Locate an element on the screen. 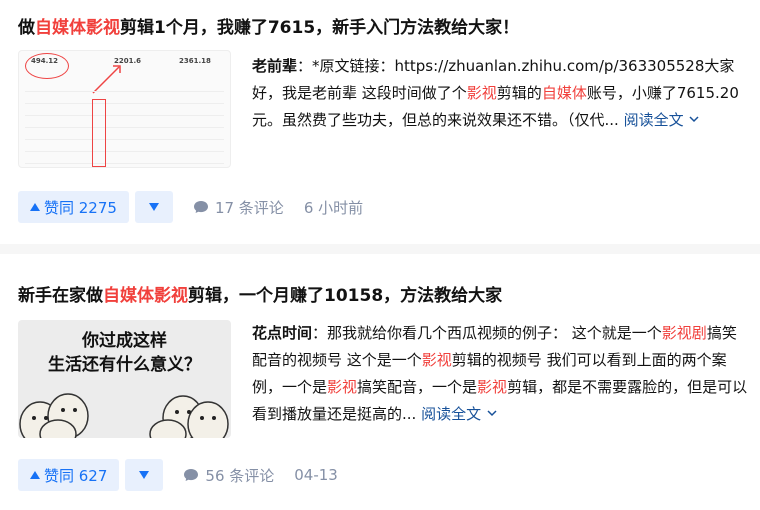 This screenshot has height=510, width=760. excerpt-keyword: 影视剧 is located at coordinates (684, 333).